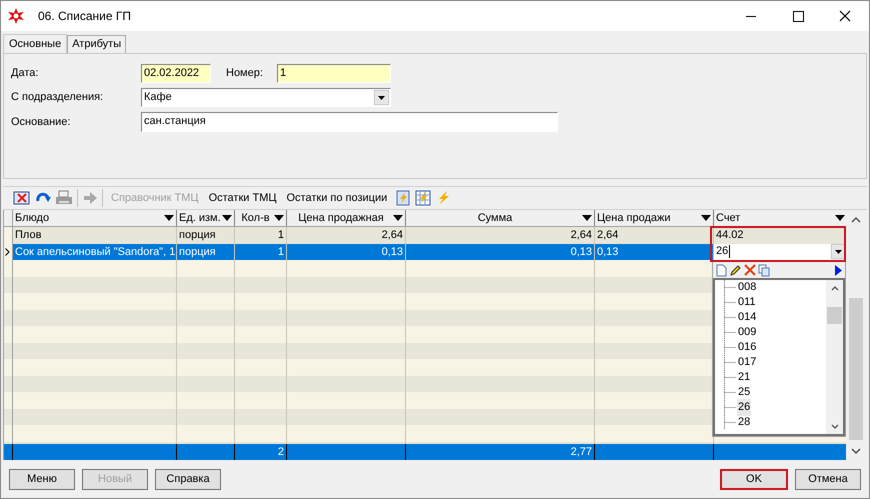  I want to click on column-header: Ед. изм., so click(206, 218).